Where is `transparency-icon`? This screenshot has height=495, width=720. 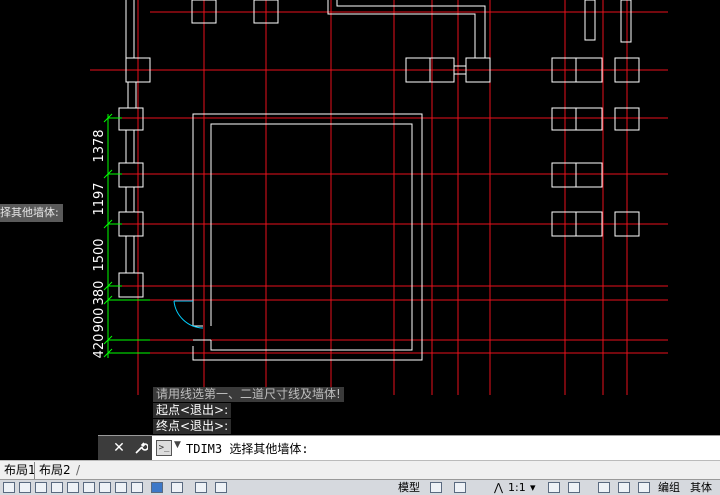
transparency-icon is located at coordinates (157, 487).